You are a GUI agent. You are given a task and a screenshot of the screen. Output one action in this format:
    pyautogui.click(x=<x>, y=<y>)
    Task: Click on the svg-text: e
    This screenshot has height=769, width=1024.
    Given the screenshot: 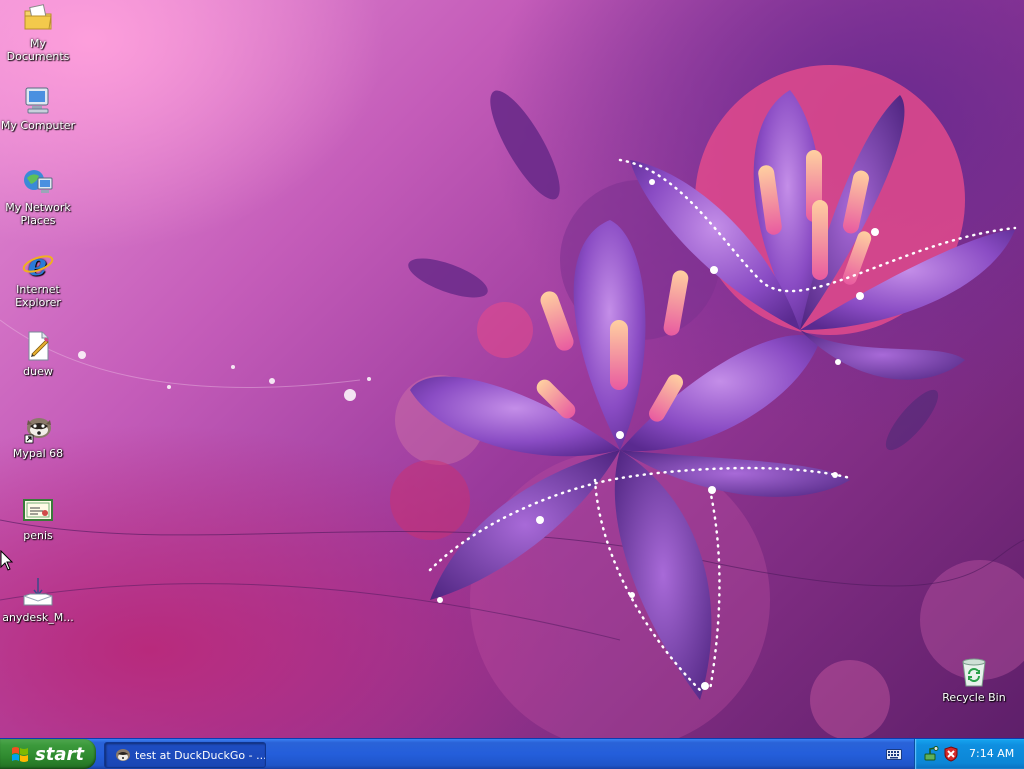 What is the action you would take?
    pyautogui.click(x=37, y=264)
    